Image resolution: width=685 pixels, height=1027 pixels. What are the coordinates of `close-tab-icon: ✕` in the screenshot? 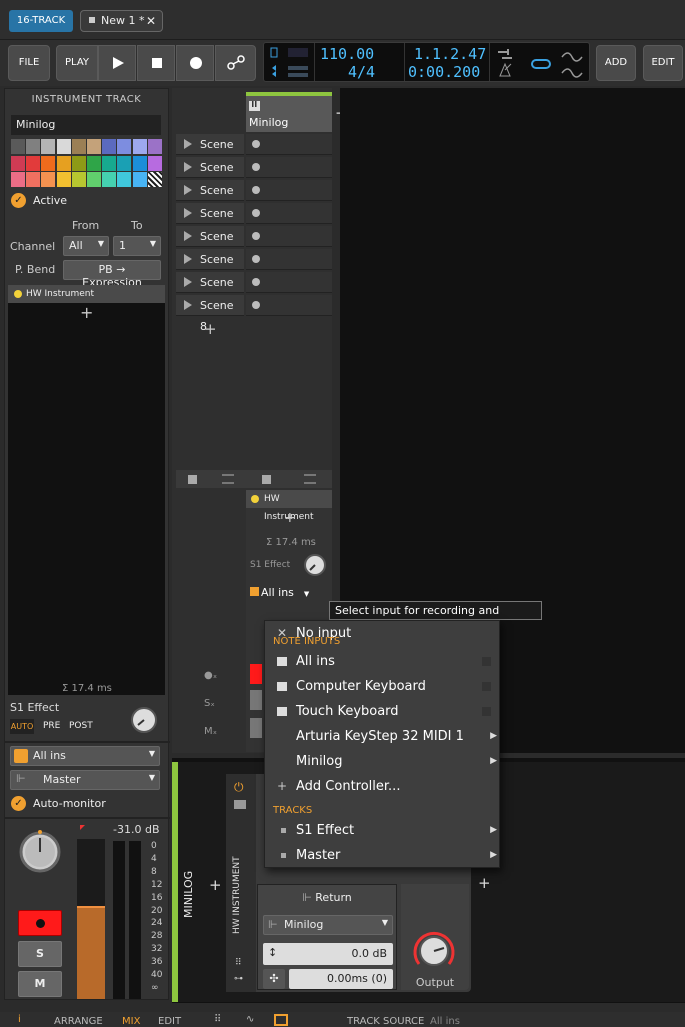 It's located at (151, 21).